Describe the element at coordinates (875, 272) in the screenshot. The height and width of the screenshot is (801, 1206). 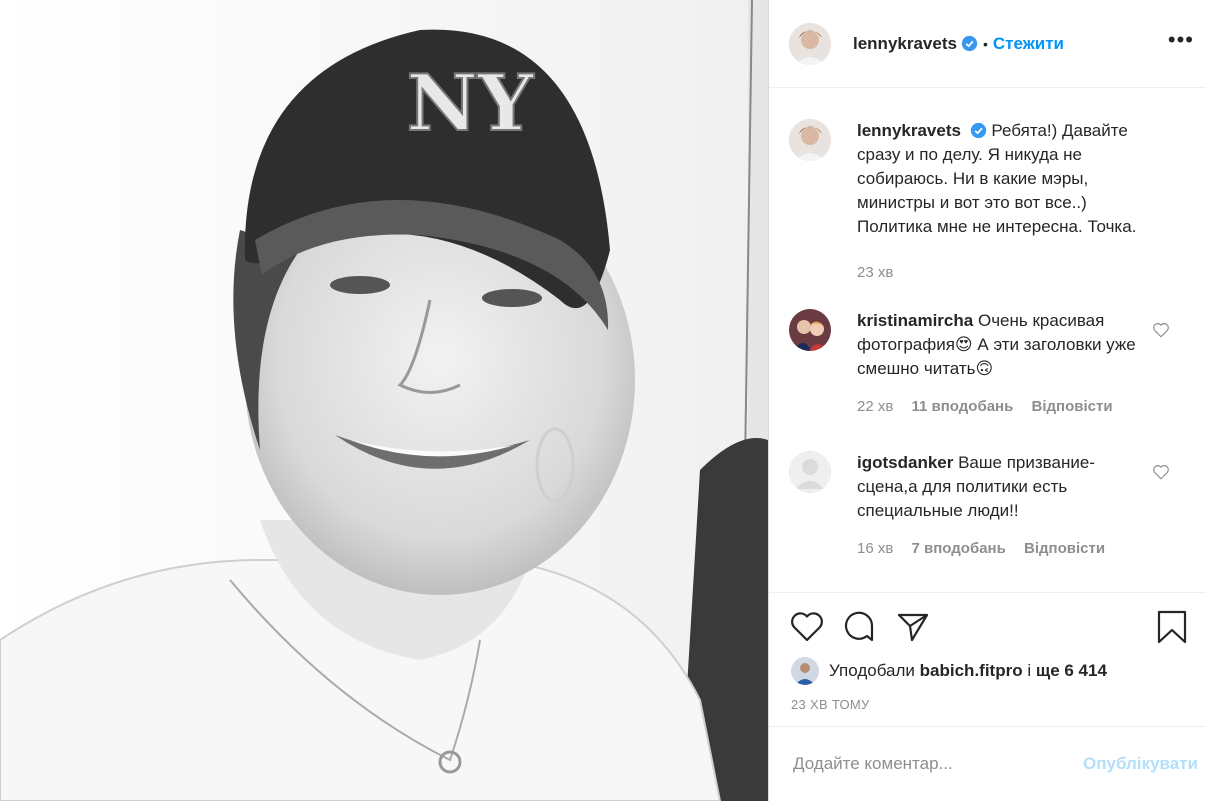
I see `caption-time: 23 хв` at that location.